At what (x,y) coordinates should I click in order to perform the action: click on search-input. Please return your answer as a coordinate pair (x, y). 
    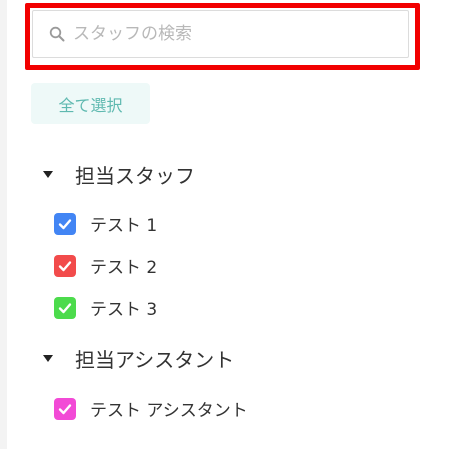
    Looking at the image, I should click on (223, 34).